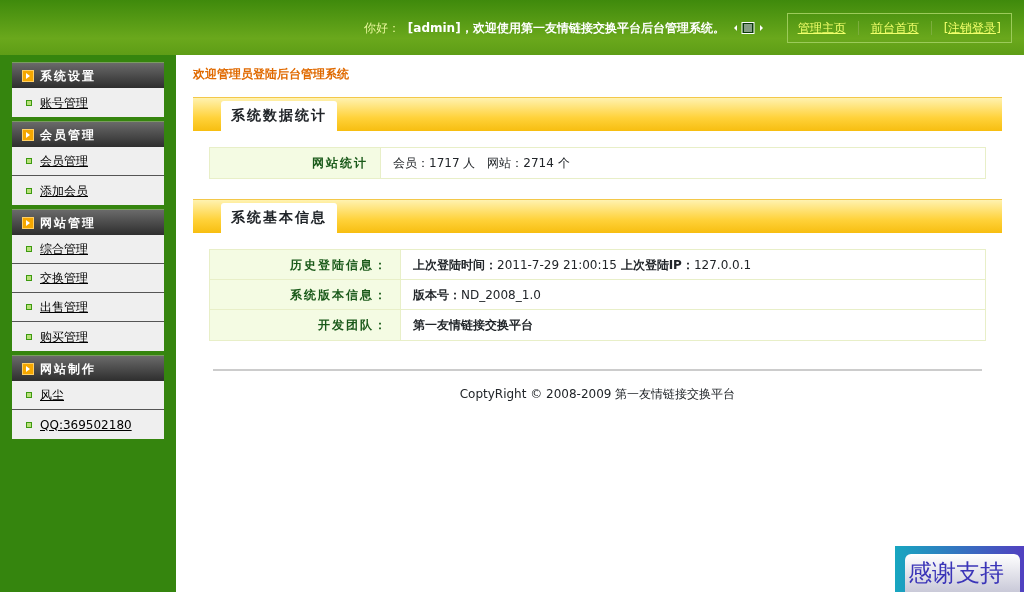 This screenshot has height=592, width=1024. I want to click on list-scroll-icon, so click(748, 27).